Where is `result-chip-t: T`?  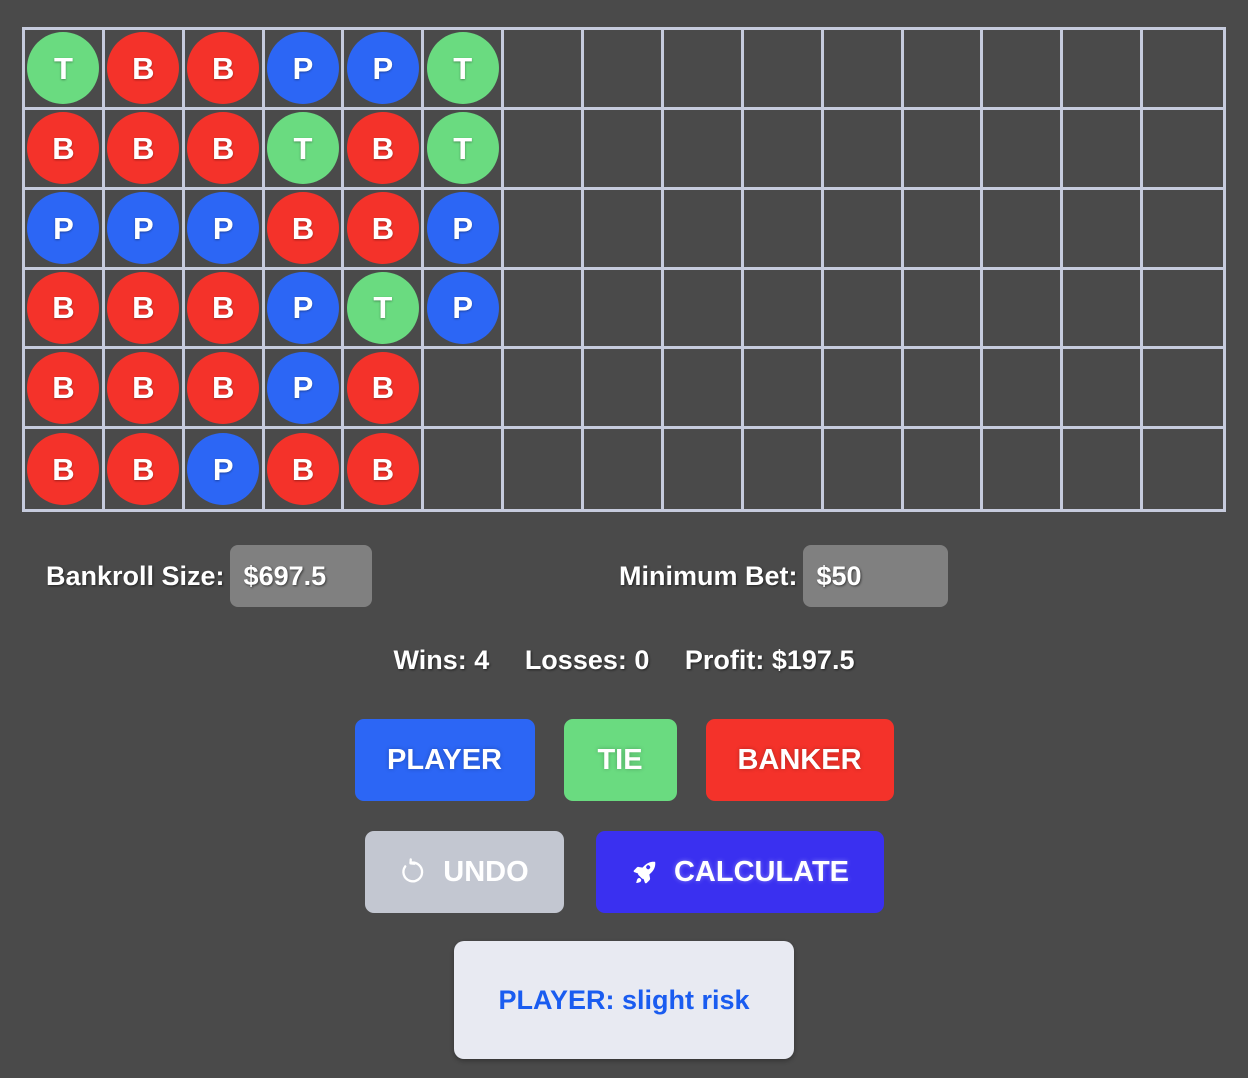
result-chip-t: T is located at coordinates (382, 307).